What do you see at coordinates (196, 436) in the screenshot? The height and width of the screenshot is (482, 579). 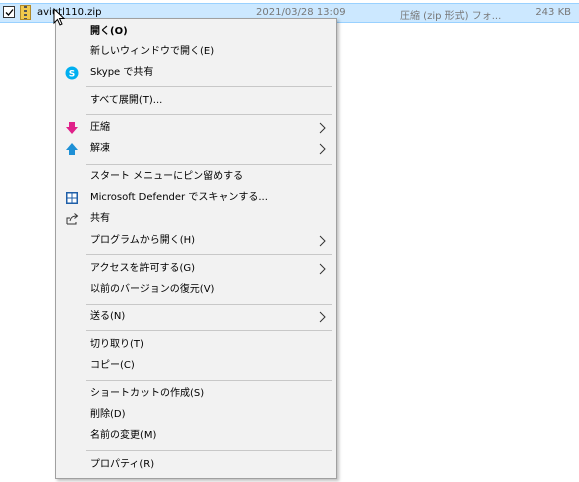 I see `menu-item-rename: 名前の変更(M)` at bounding box center [196, 436].